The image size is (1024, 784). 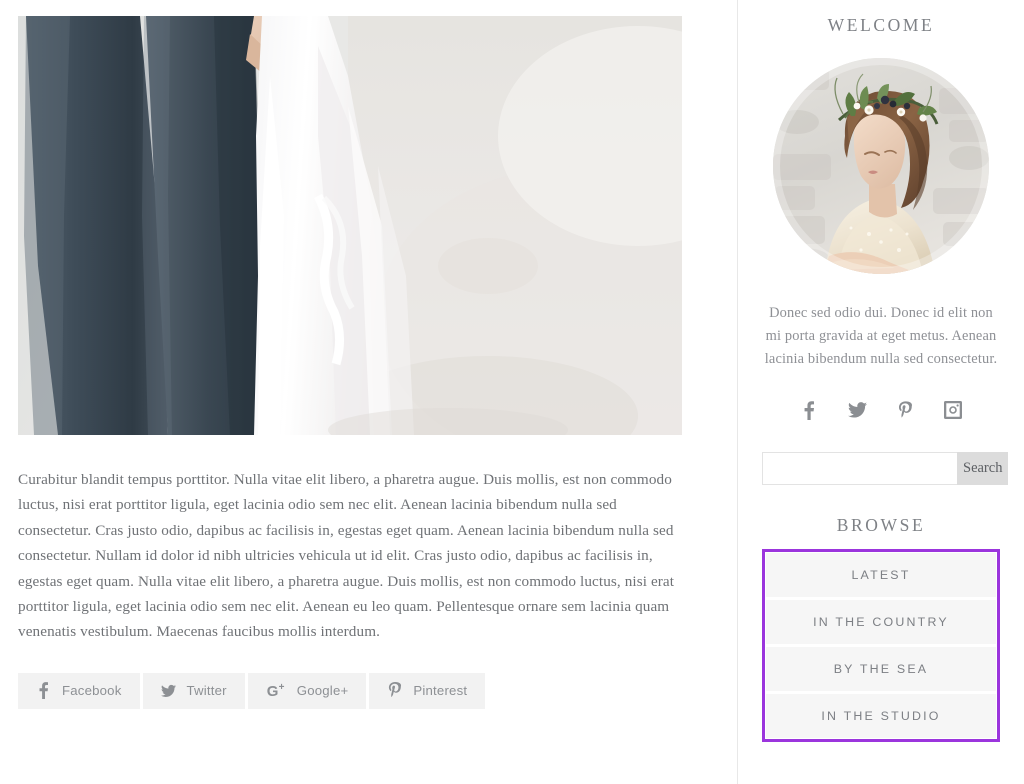 What do you see at coordinates (206, 691) in the screenshot?
I see `share-button-label: Twitter` at bounding box center [206, 691].